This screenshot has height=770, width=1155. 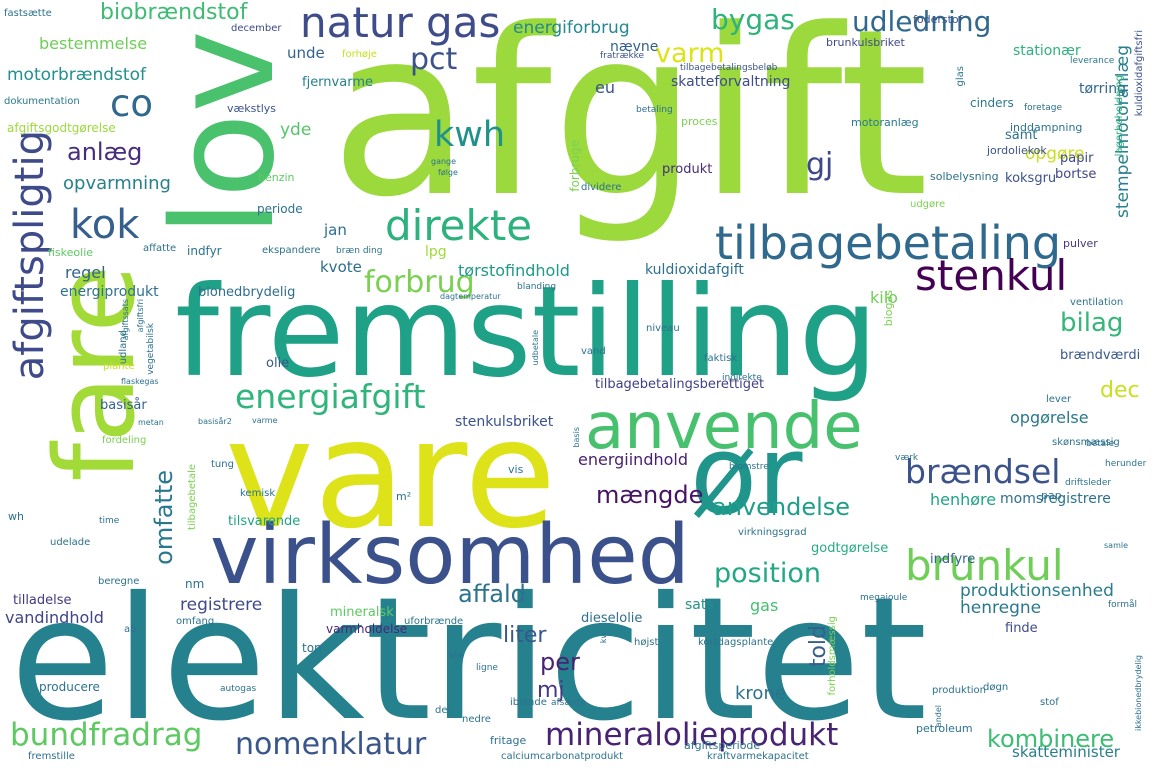 What do you see at coordinates (568, 703) in the screenshot?
I see `word-afsaette: afsætte` at bounding box center [568, 703].